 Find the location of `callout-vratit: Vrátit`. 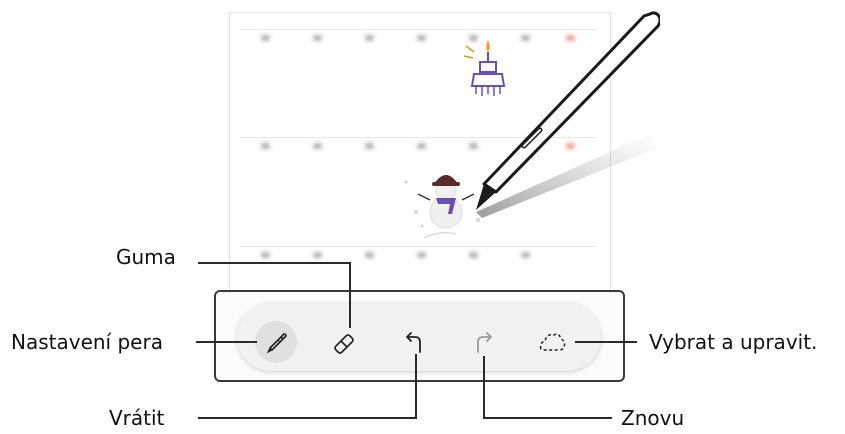

callout-vratit: Vrátit is located at coordinates (137, 418).